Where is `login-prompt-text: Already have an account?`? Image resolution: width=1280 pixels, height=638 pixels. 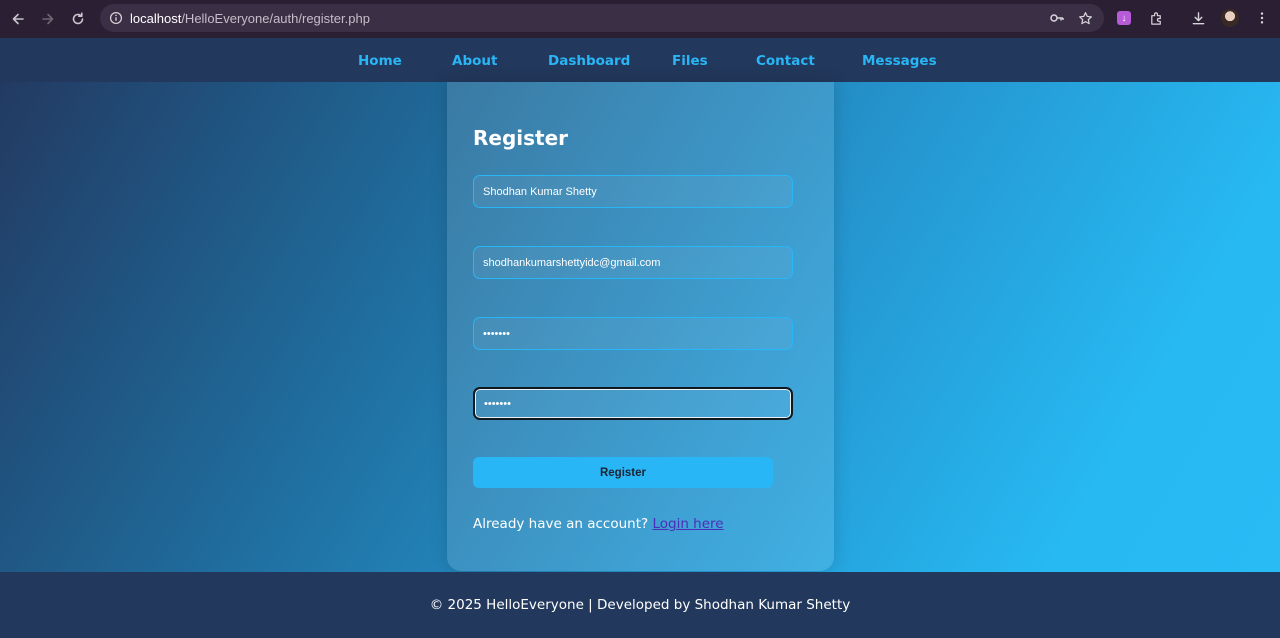
login-prompt-text: Already have an account? is located at coordinates (561, 524).